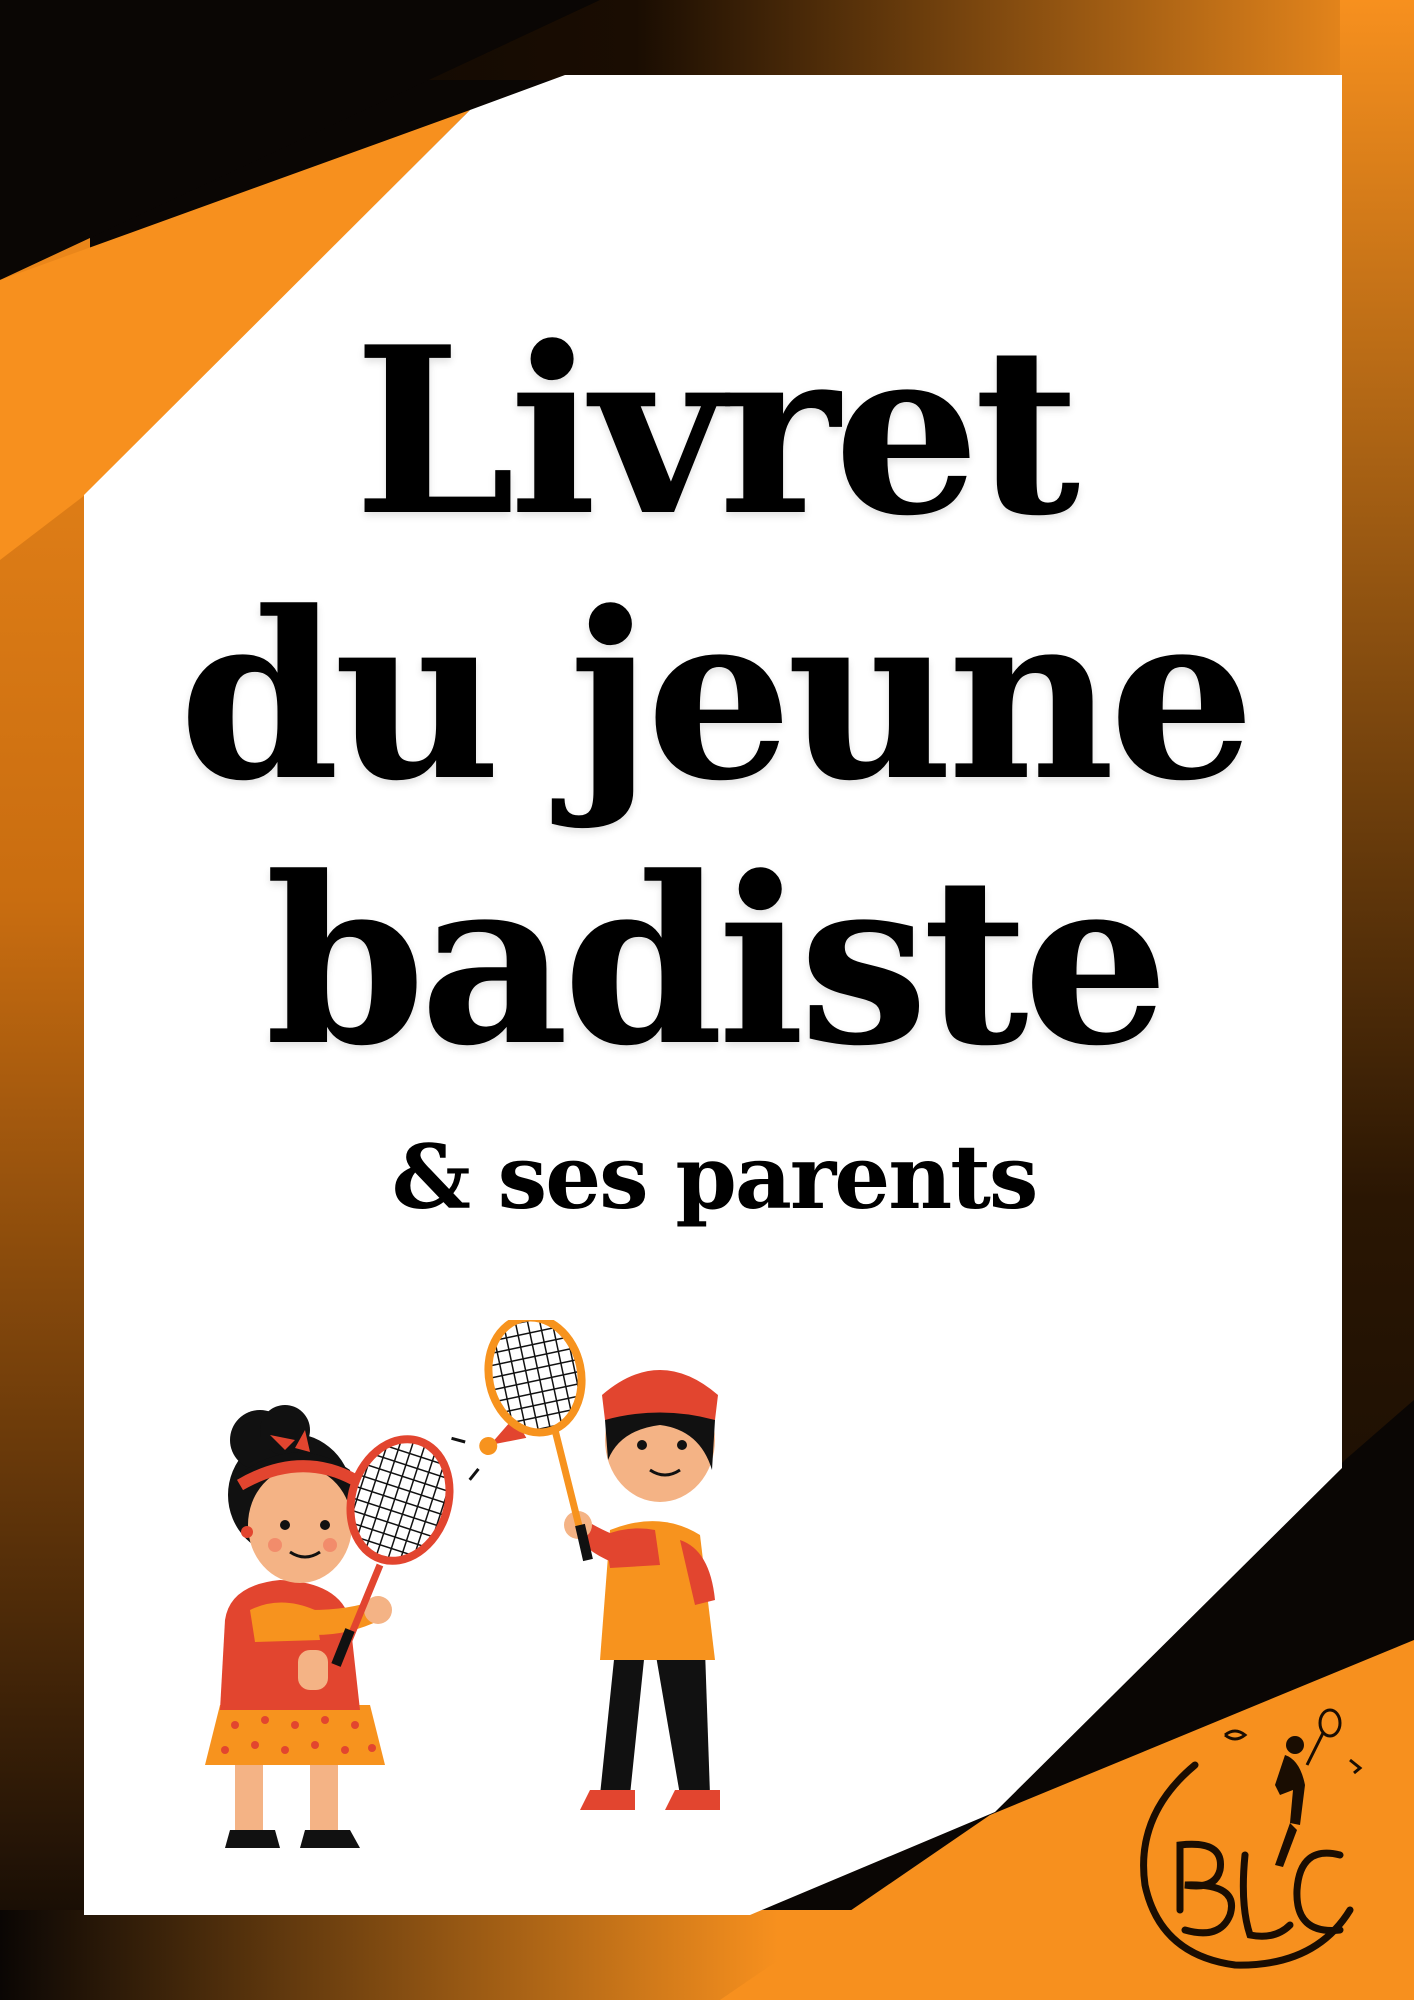 The width and height of the screenshot is (1414, 2000). What do you see at coordinates (462, 1584) in the screenshot?
I see `kids-playing-badminton-icon` at bounding box center [462, 1584].